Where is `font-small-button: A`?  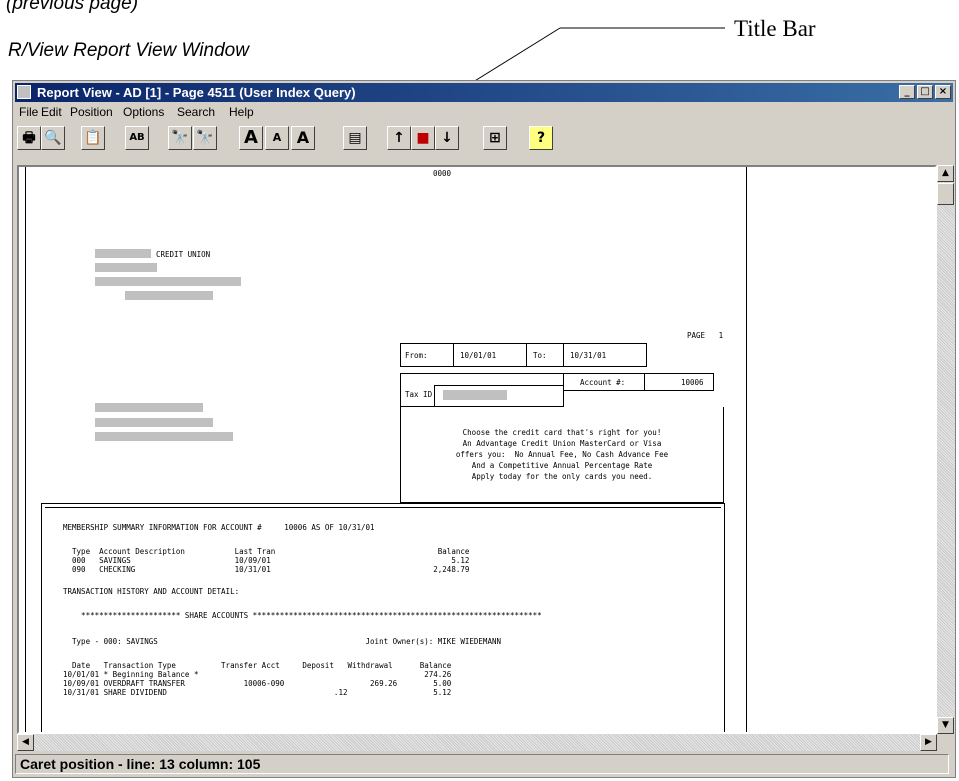
font-small-button: A is located at coordinates (277, 138).